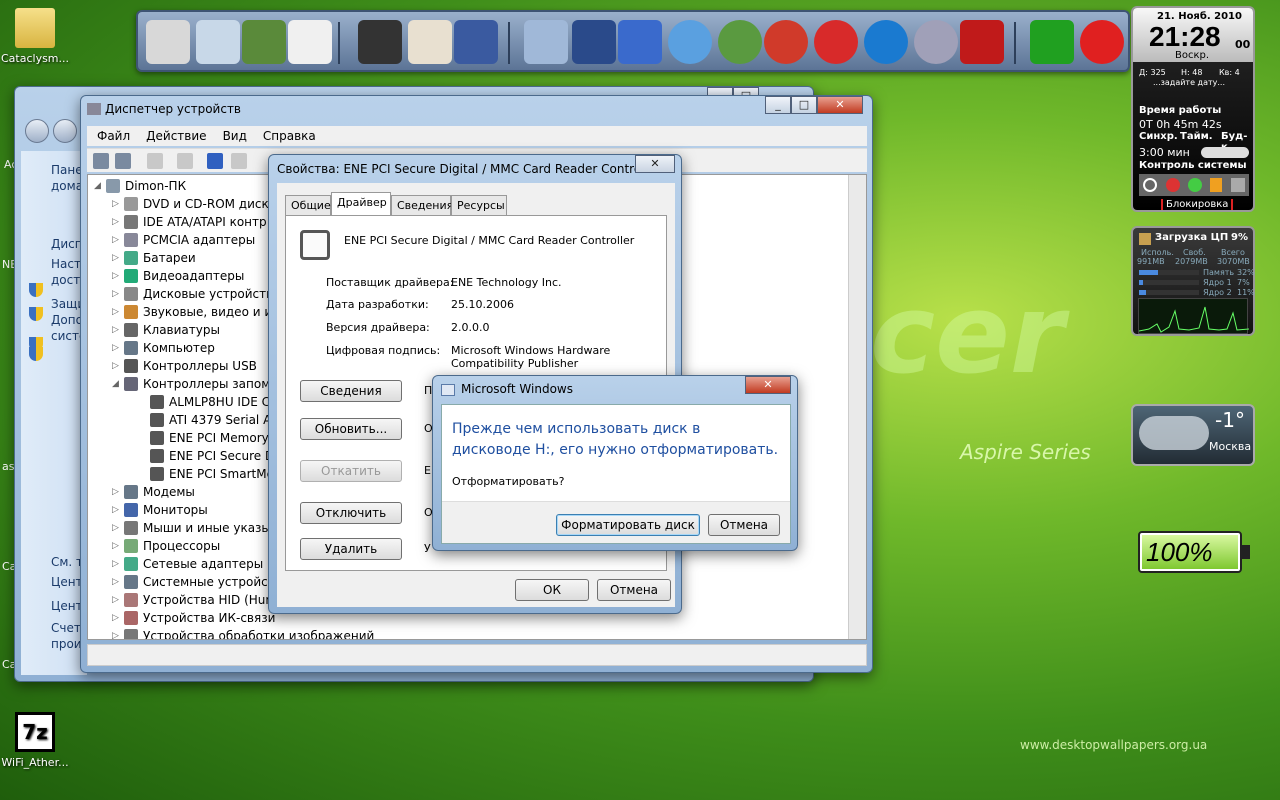  I want to click on timer-label: Тайм., so click(1196, 136).